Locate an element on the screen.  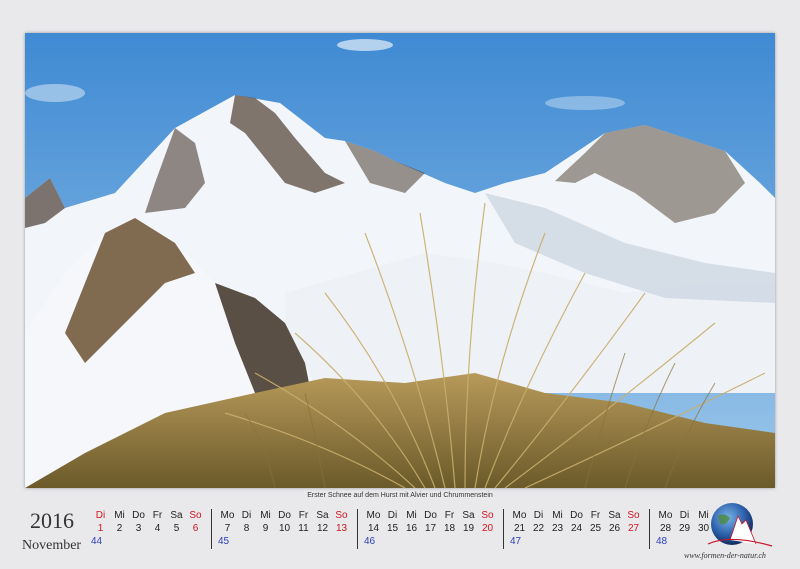
date-cell: 11 is located at coordinates (303, 528).